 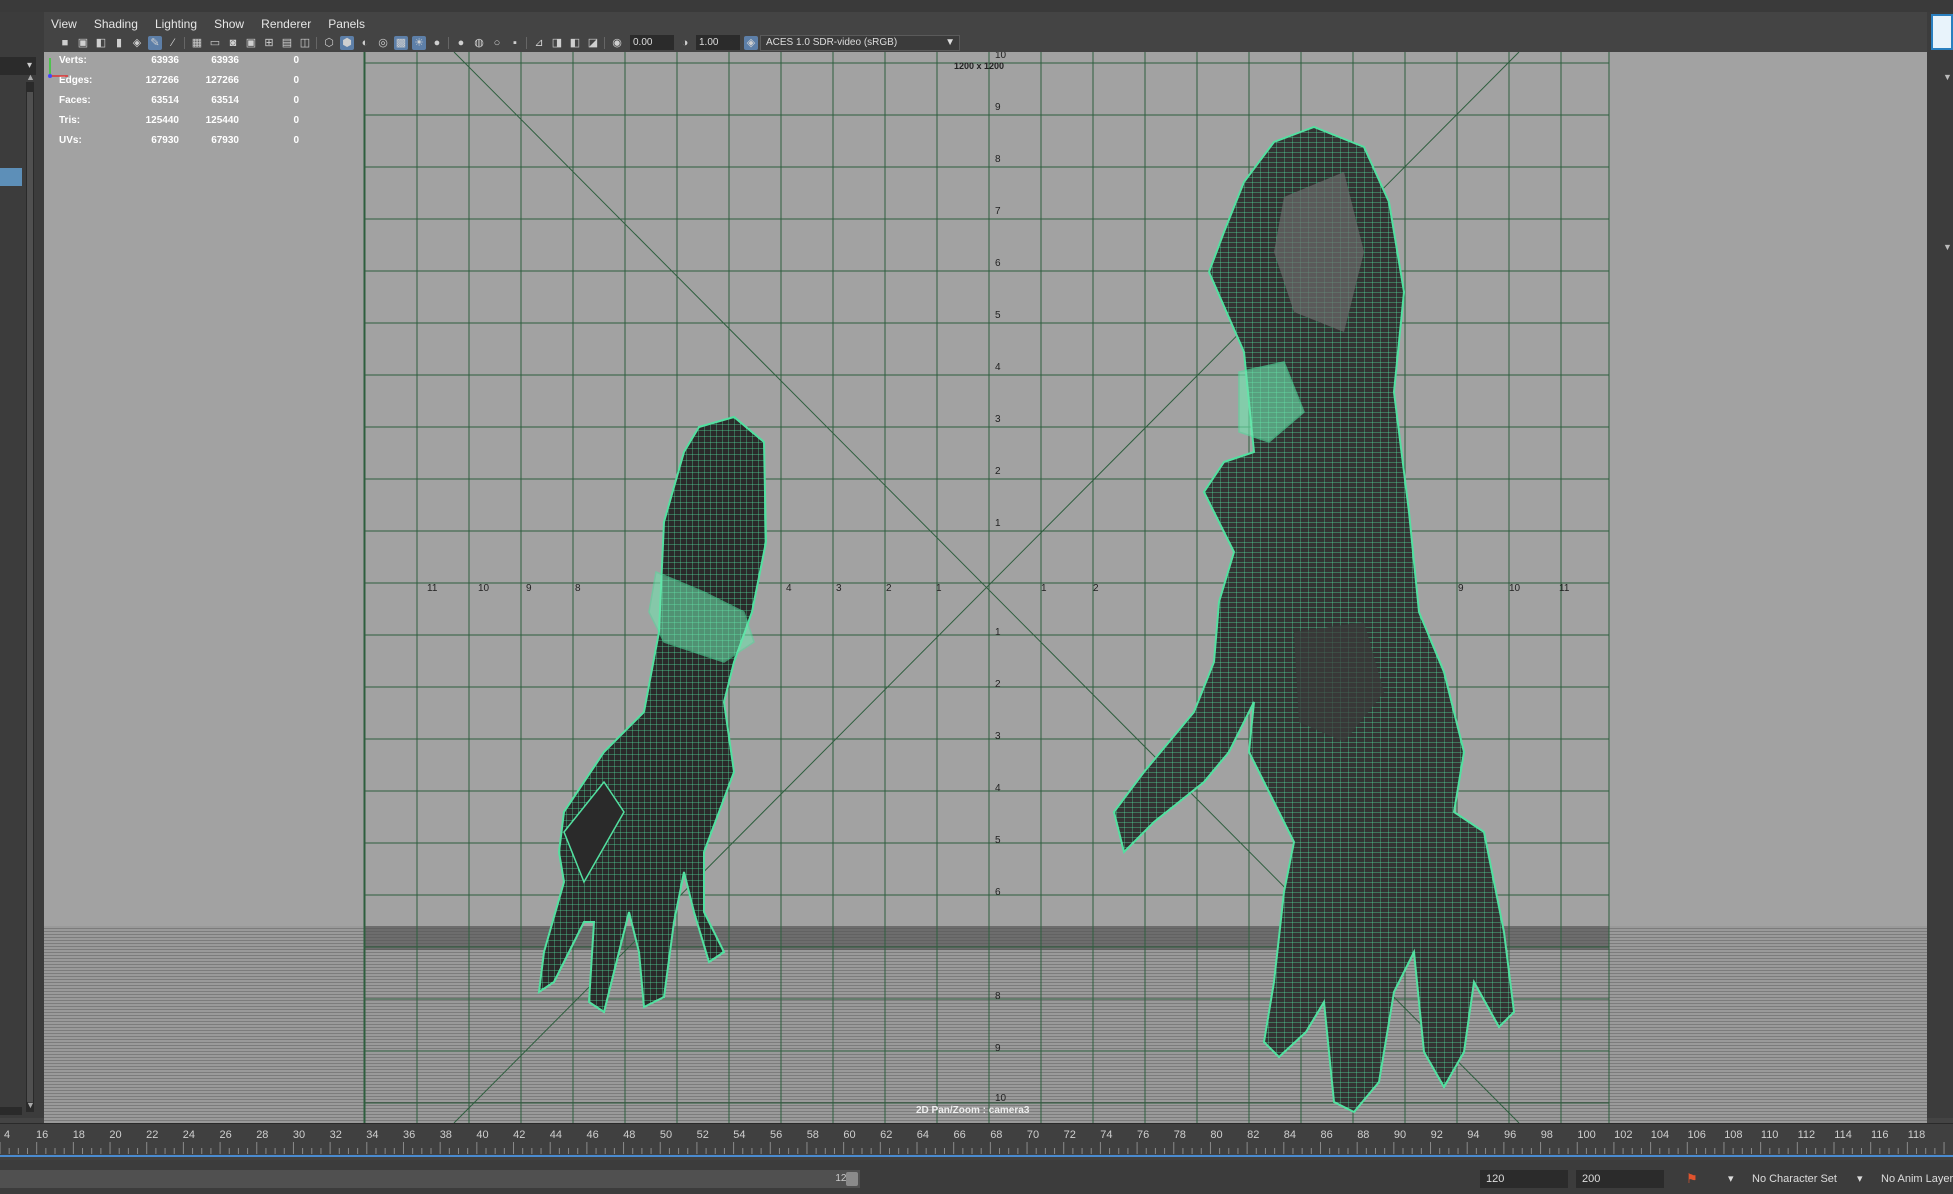 I want to click on app-logo-icon, so click(x=1942, y=32).